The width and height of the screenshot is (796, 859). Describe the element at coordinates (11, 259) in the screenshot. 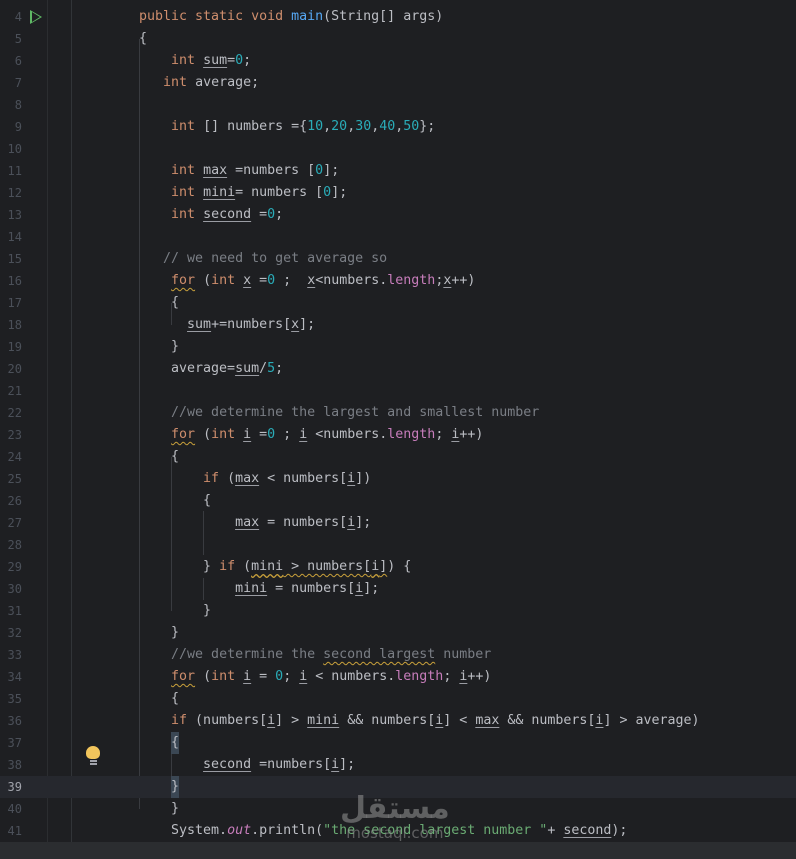

I see `line-number: 15` at that location.